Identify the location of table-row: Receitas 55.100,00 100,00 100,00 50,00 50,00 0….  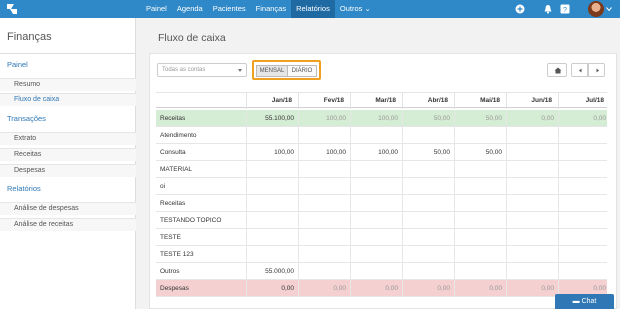
(381, 118).